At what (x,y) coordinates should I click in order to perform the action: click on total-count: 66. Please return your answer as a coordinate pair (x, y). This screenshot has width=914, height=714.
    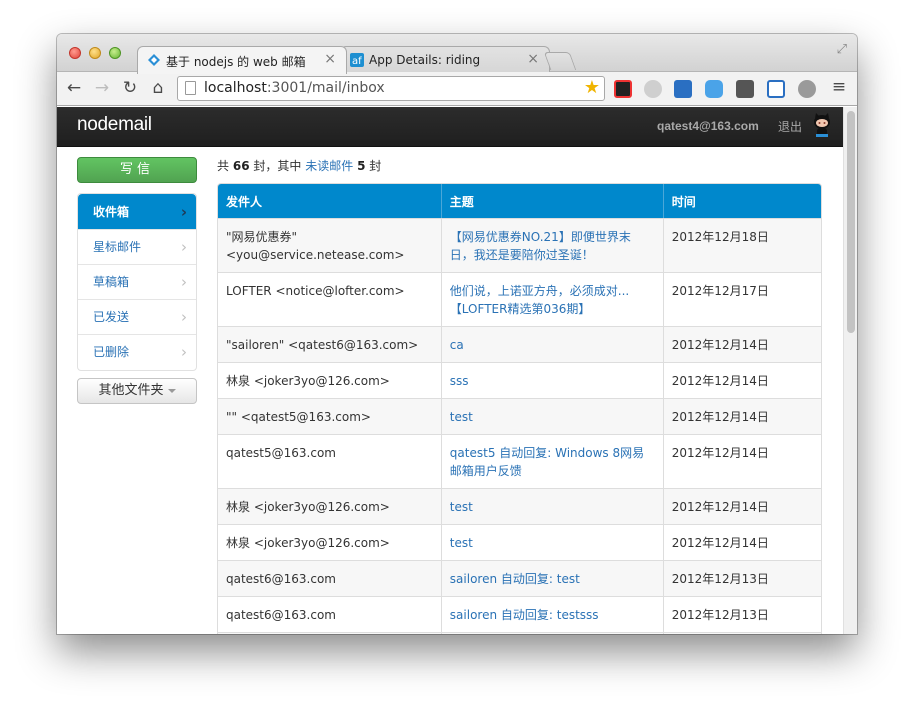
    Looking at the image, I should click on (241, 166).